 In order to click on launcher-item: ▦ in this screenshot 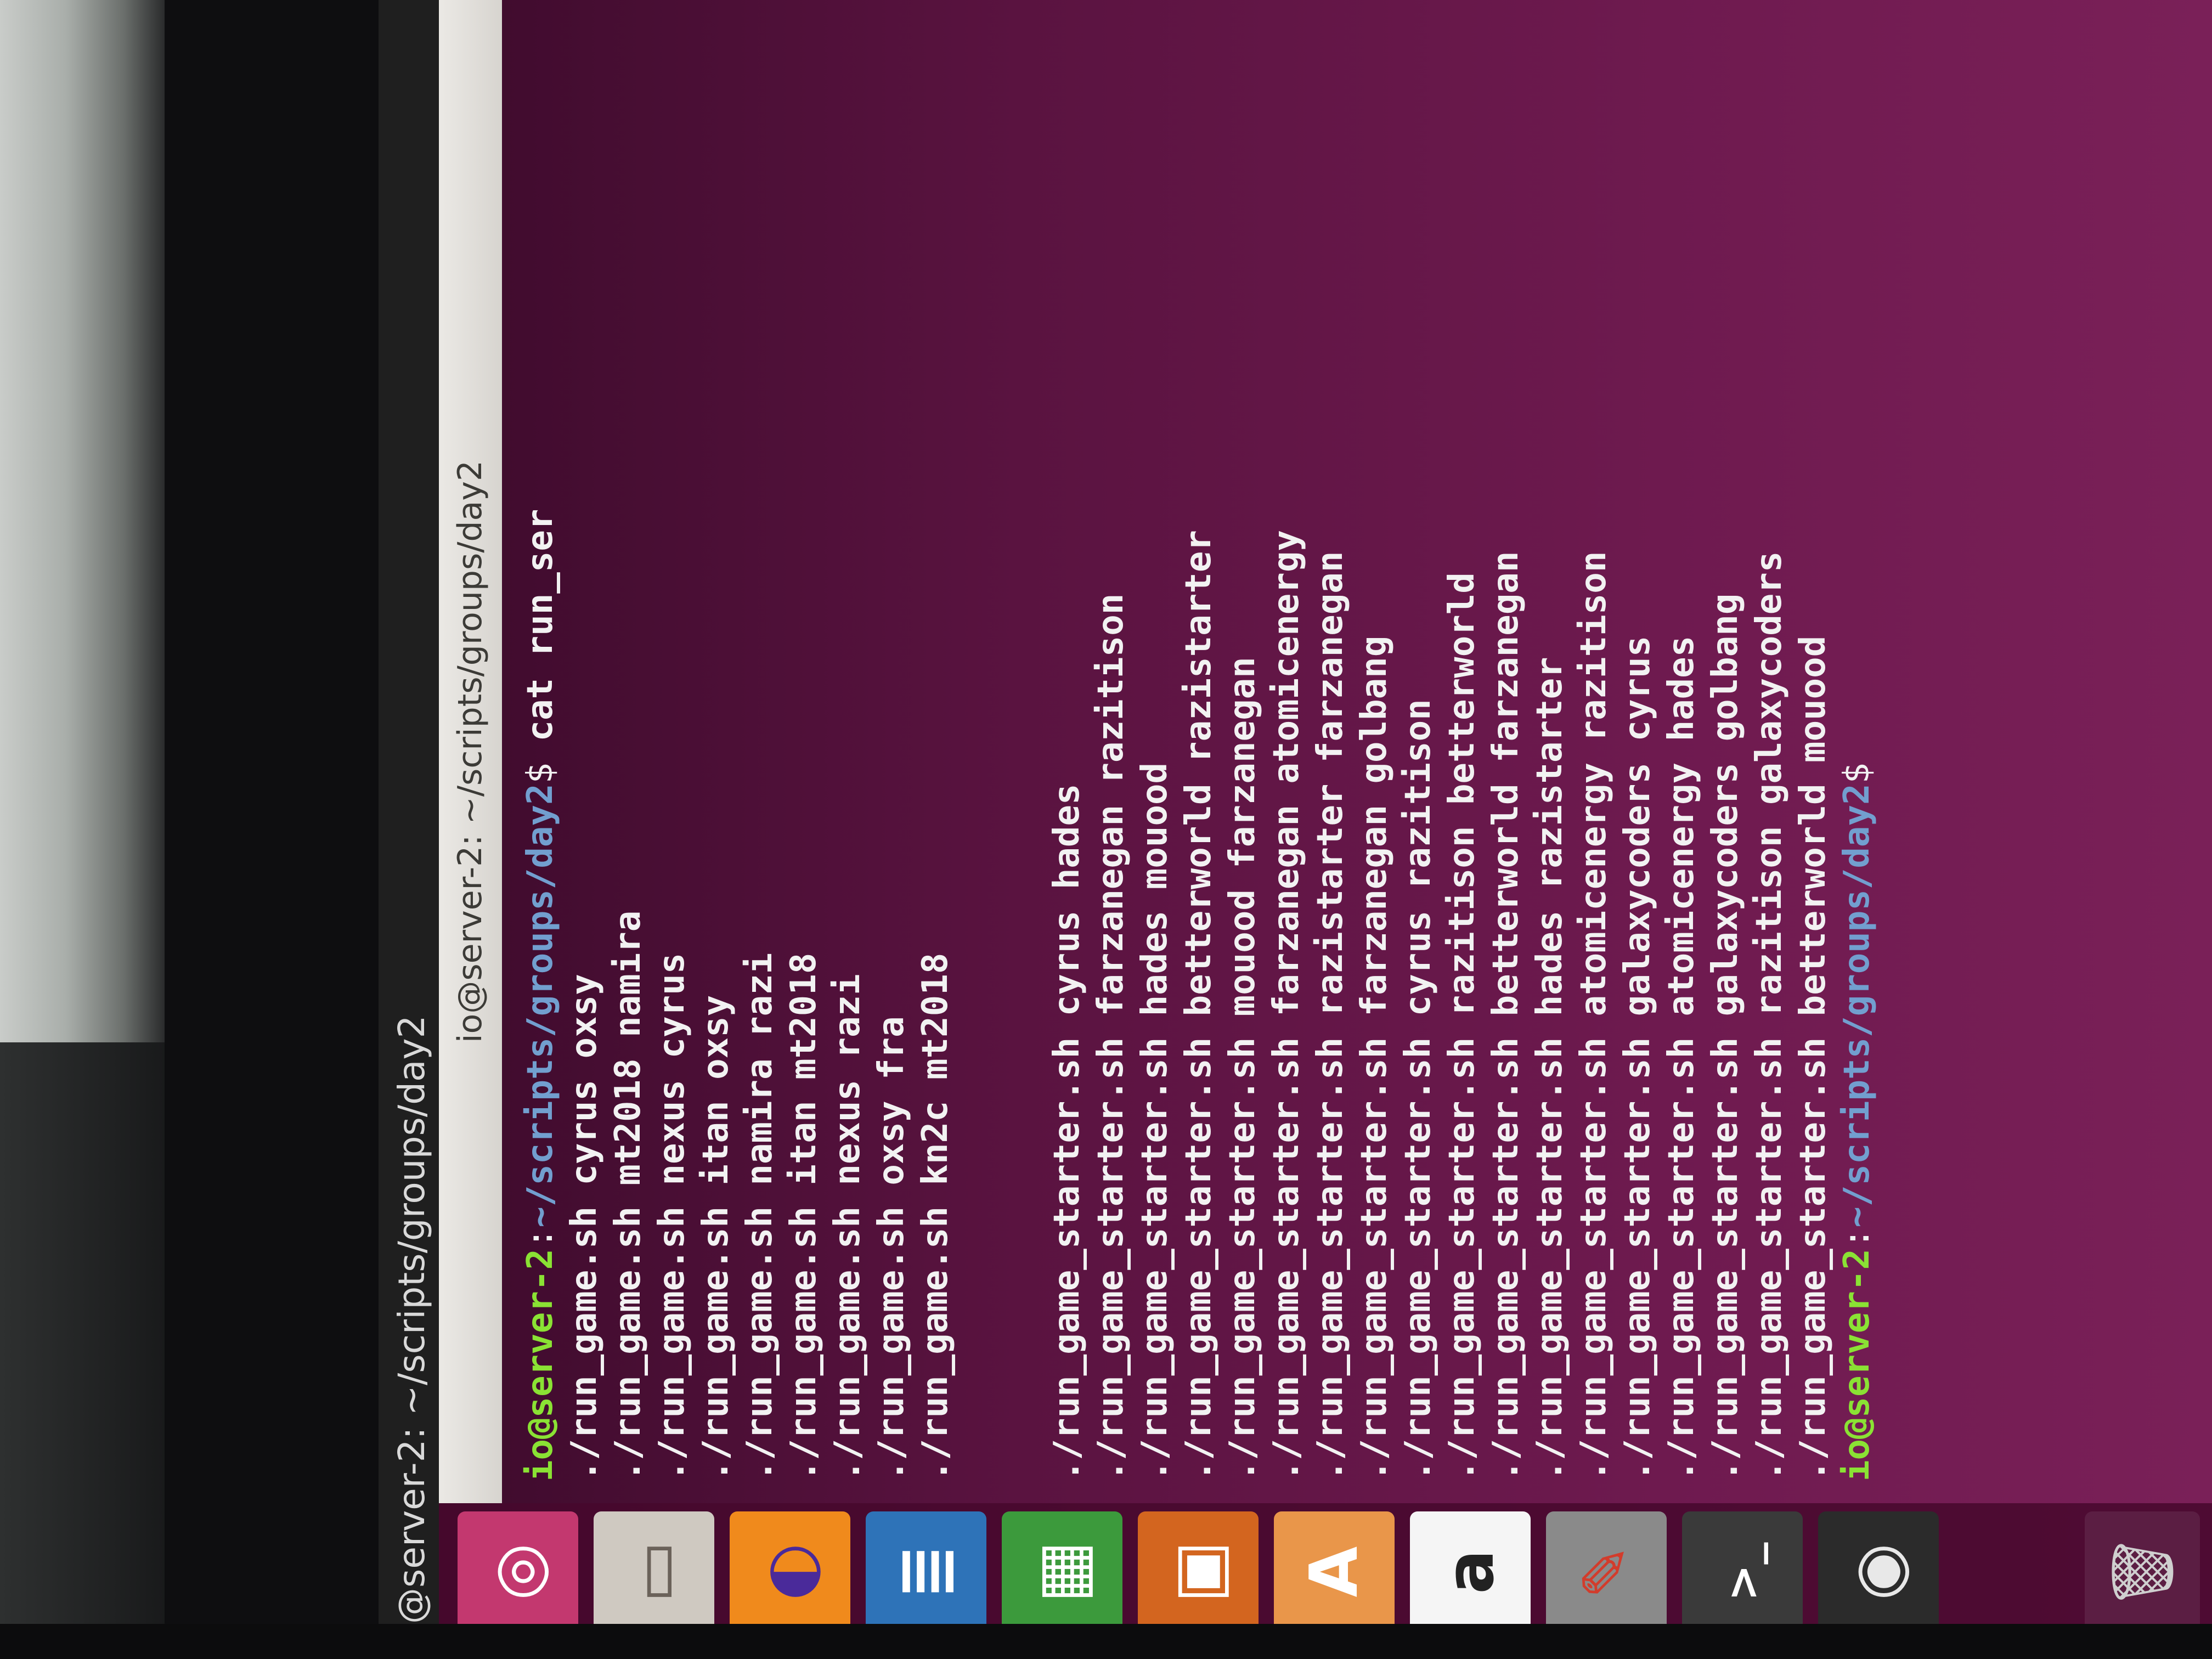, I will do `click(1062, 1572)`.